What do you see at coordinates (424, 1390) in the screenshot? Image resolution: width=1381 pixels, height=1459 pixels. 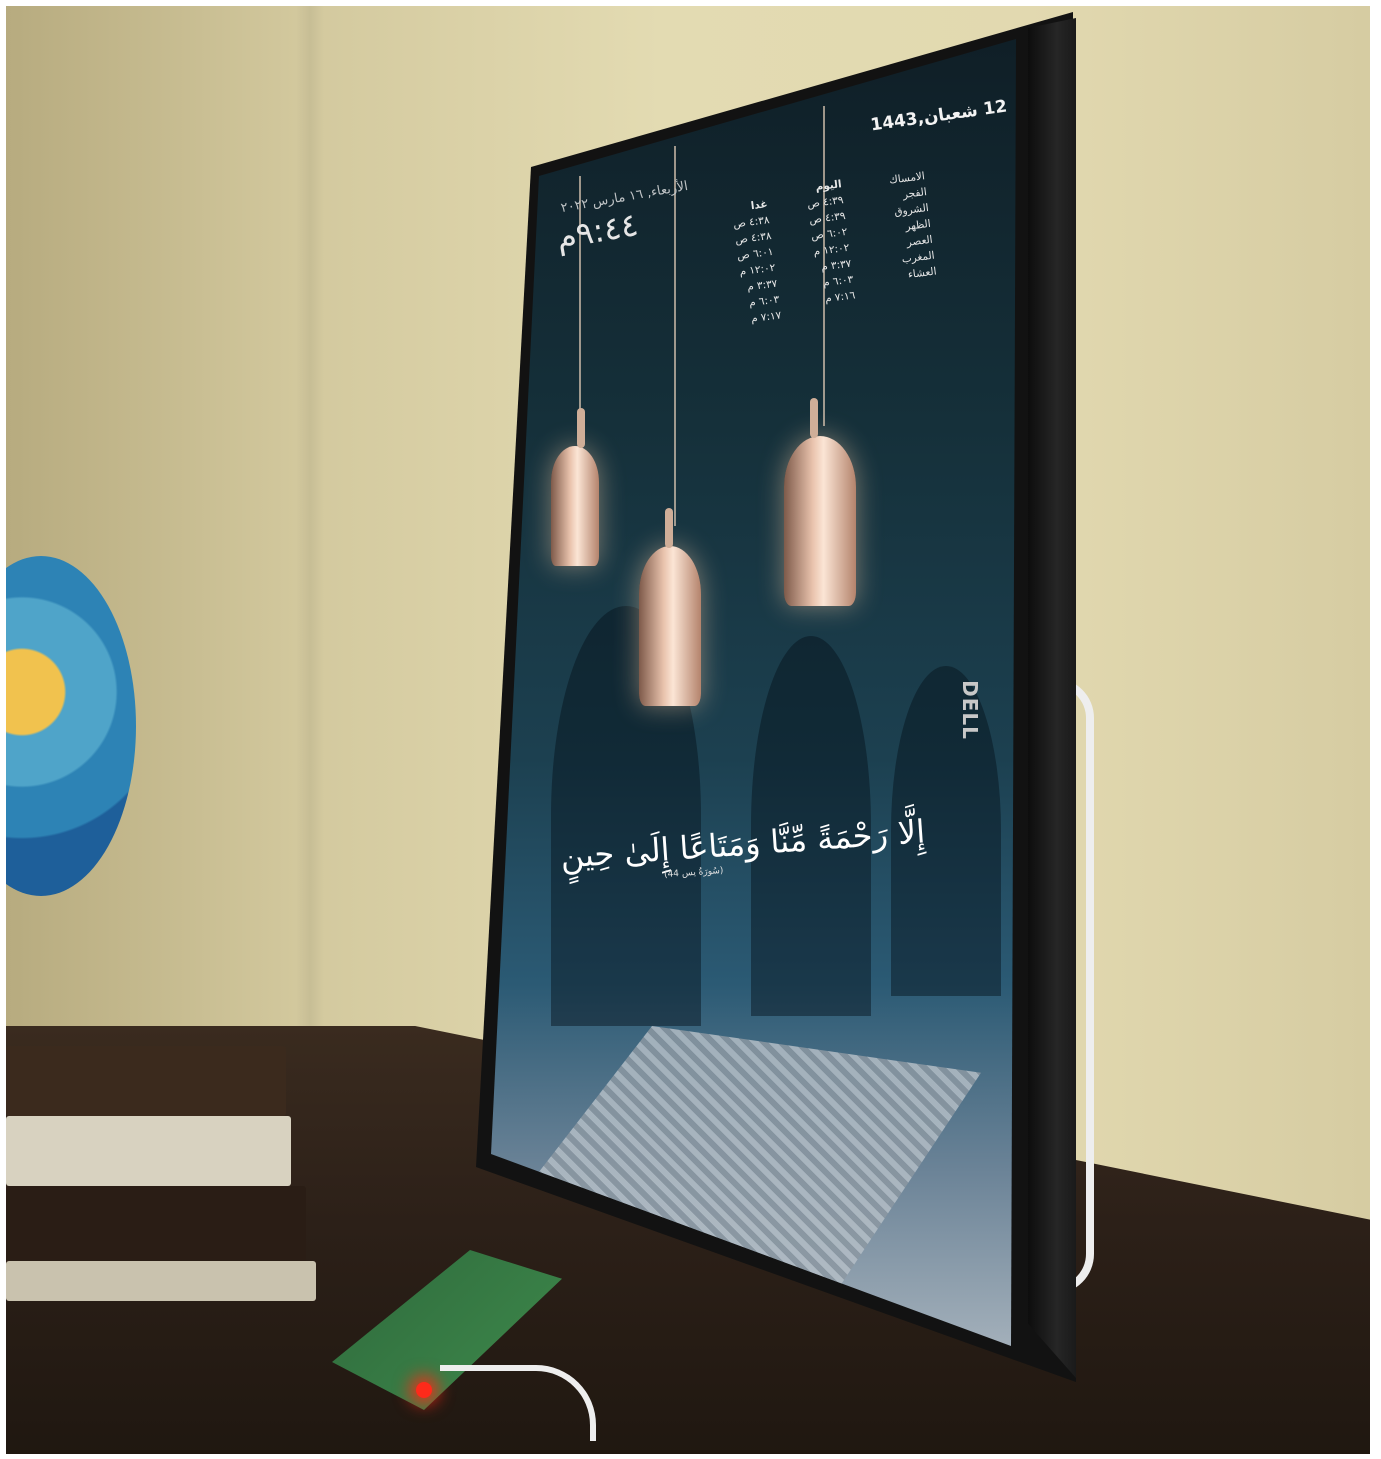 I see `power-led` at bounding box center [424, 1390].